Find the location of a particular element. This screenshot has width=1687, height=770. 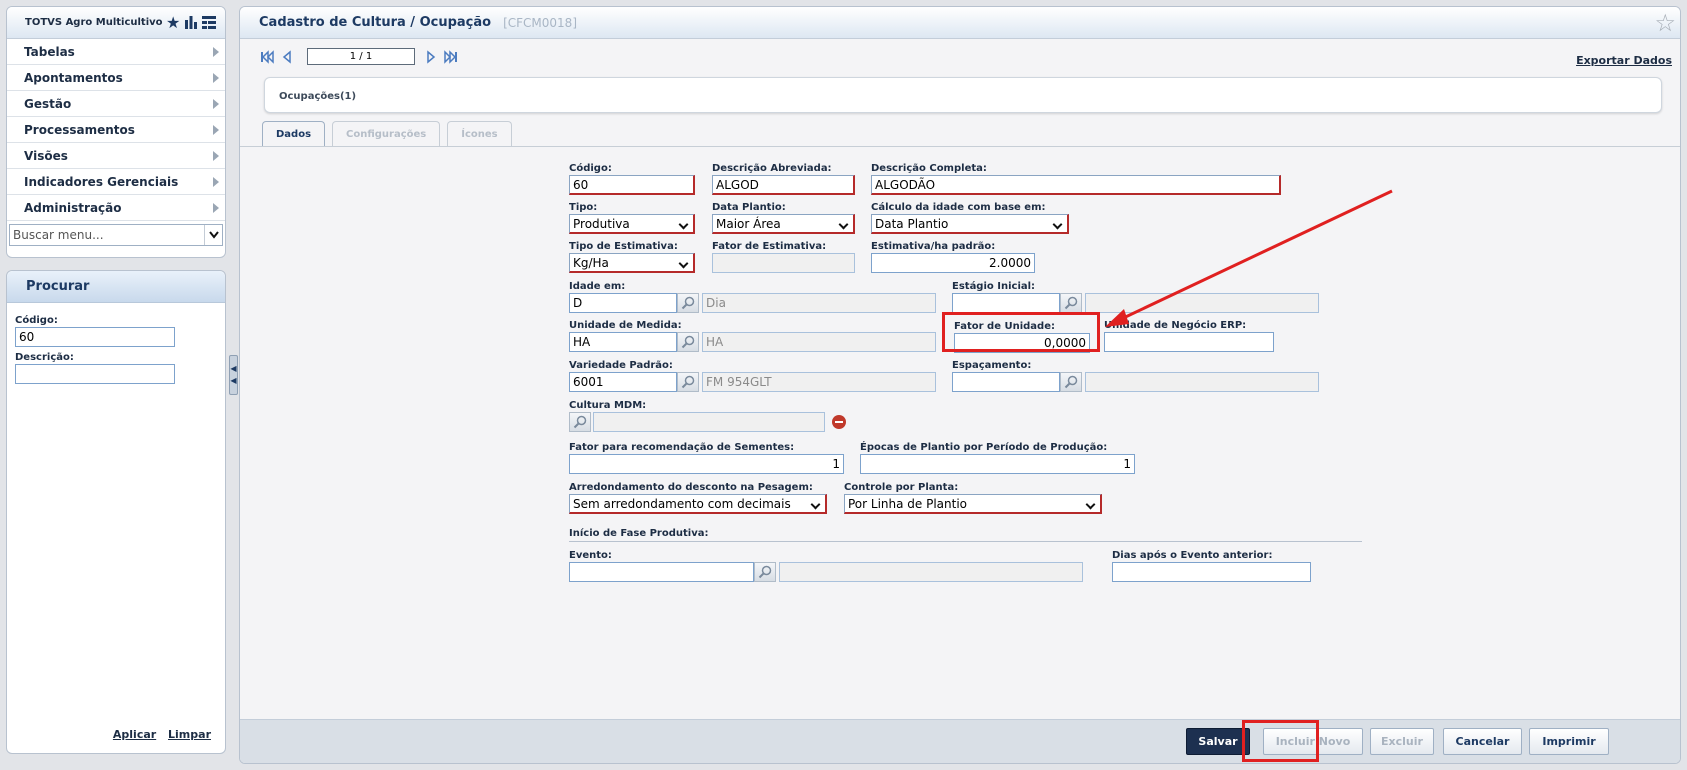

variedade-padrao-lookup is located at coordinates (688, 382).